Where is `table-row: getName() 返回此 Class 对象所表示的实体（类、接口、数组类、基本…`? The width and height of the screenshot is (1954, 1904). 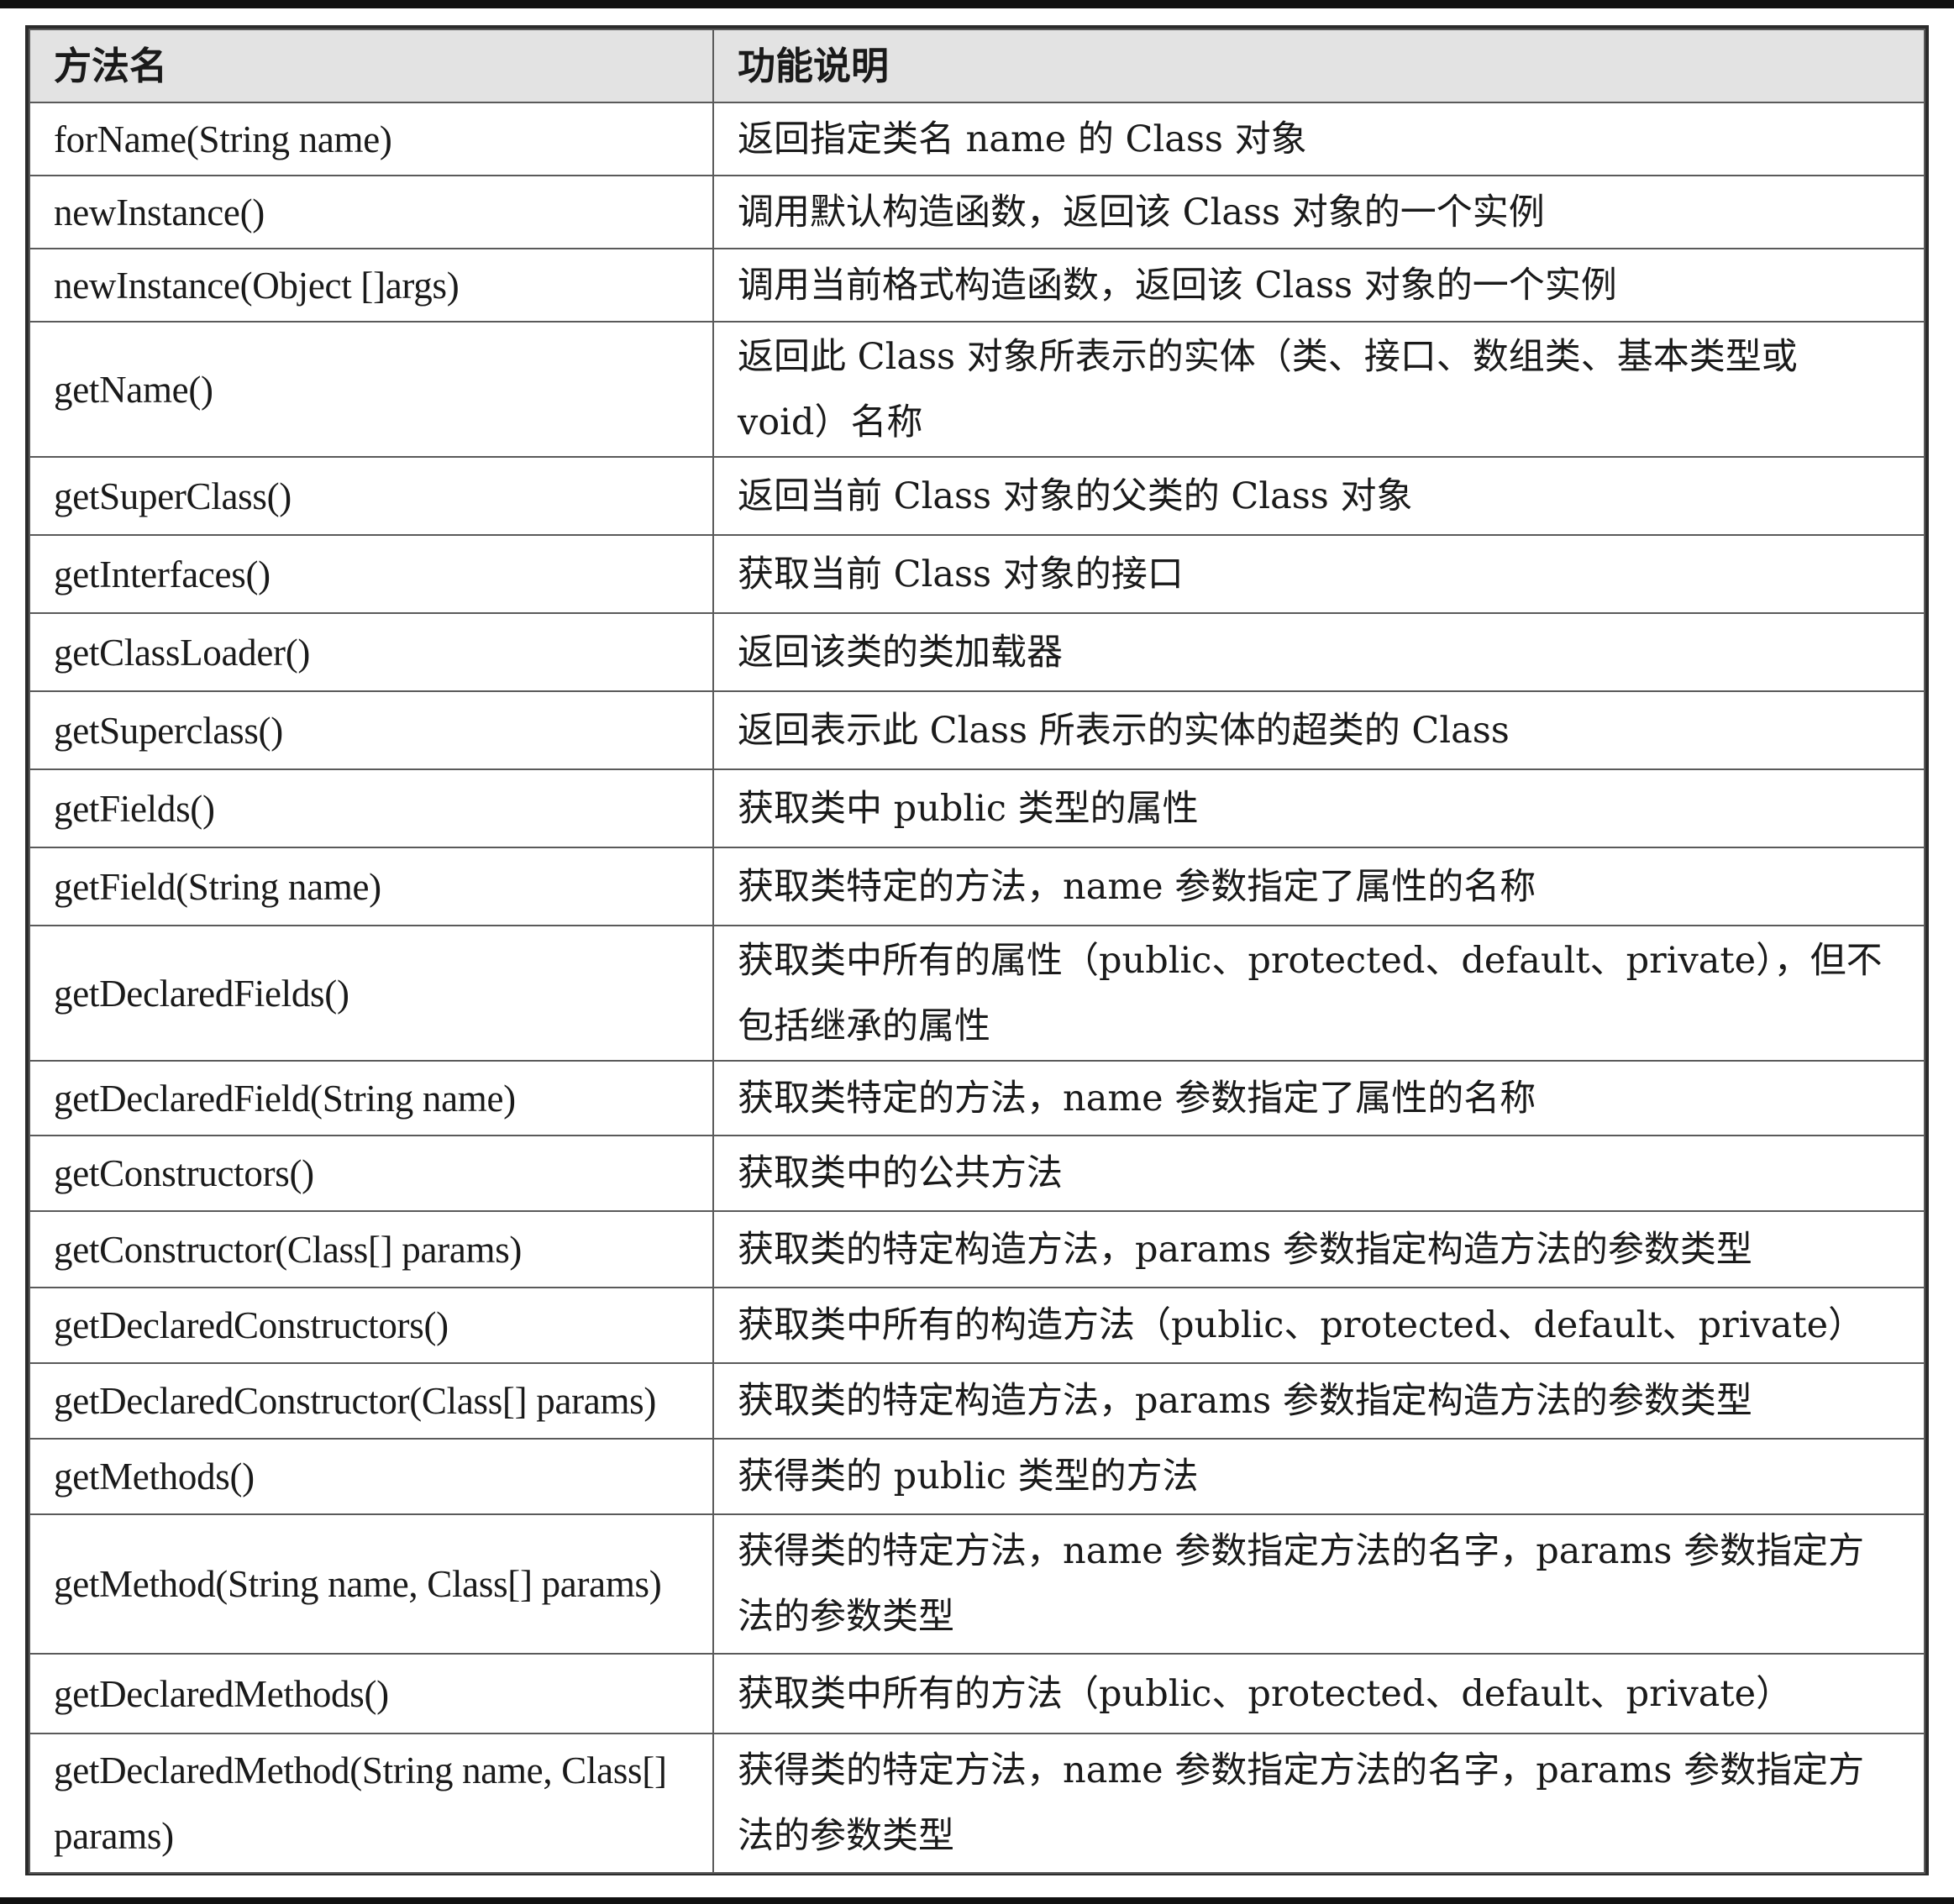
table-row: getName() 返回此 Class 对象所表示的实体（类、接口、数组类、基本… is located at coordinates (977, 389).